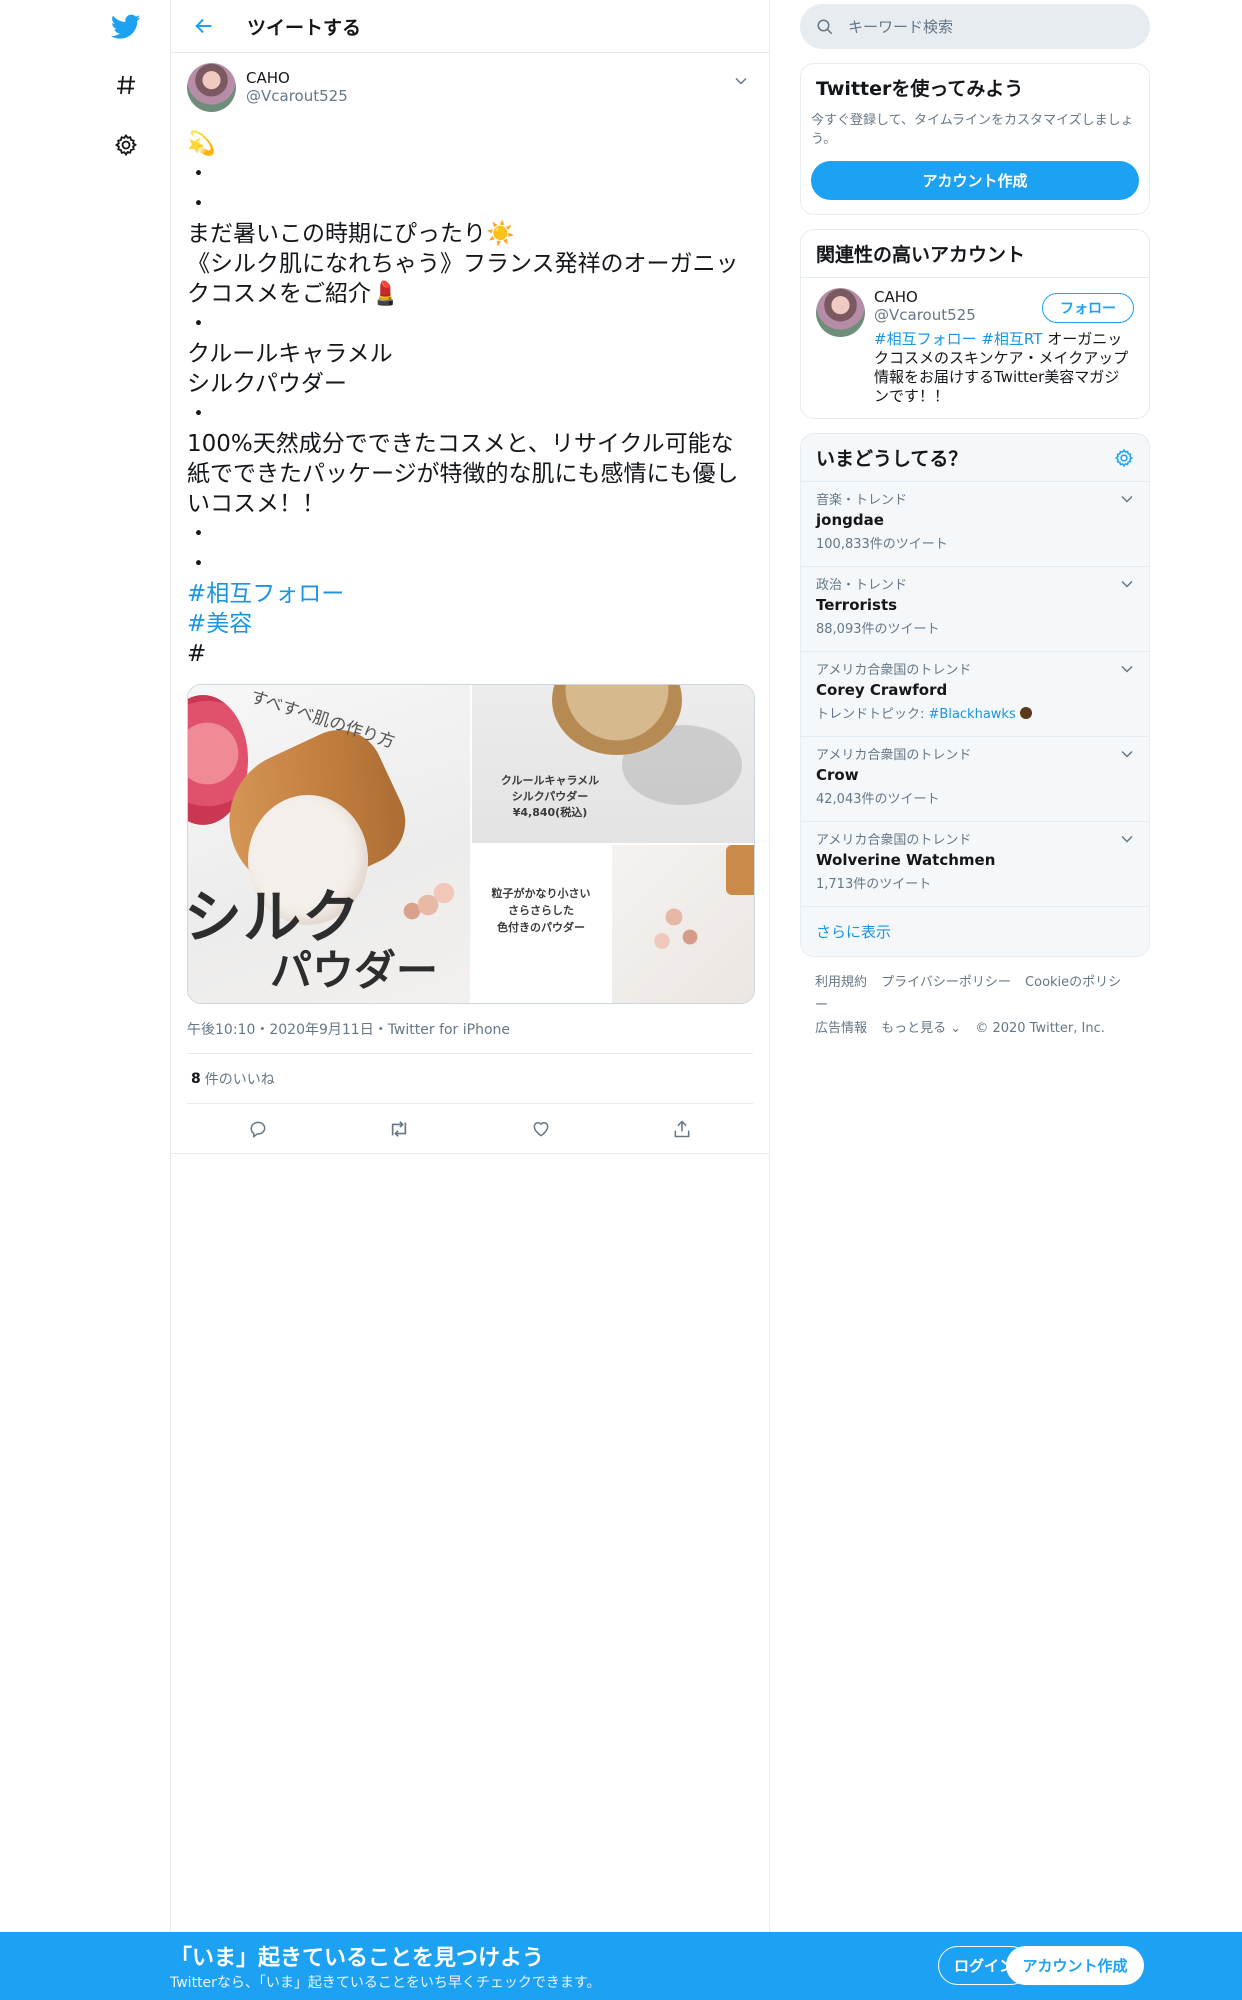  Describe the element at coordinates (857, 605) in the screenshot. I see `trend-name: Terrorists` at that location.